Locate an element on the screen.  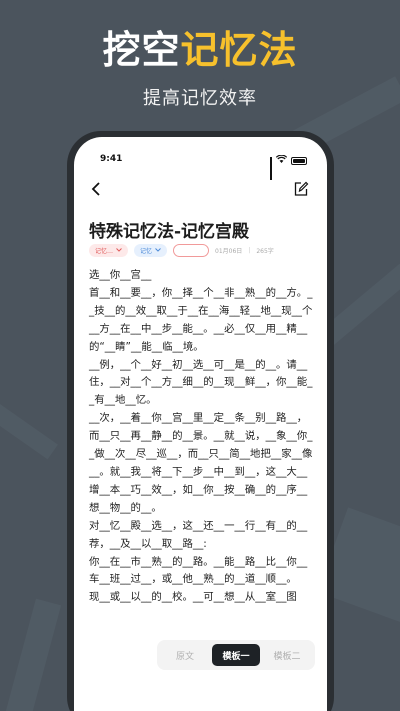
cellular-signal-icon is located at coordinates (271, 168).